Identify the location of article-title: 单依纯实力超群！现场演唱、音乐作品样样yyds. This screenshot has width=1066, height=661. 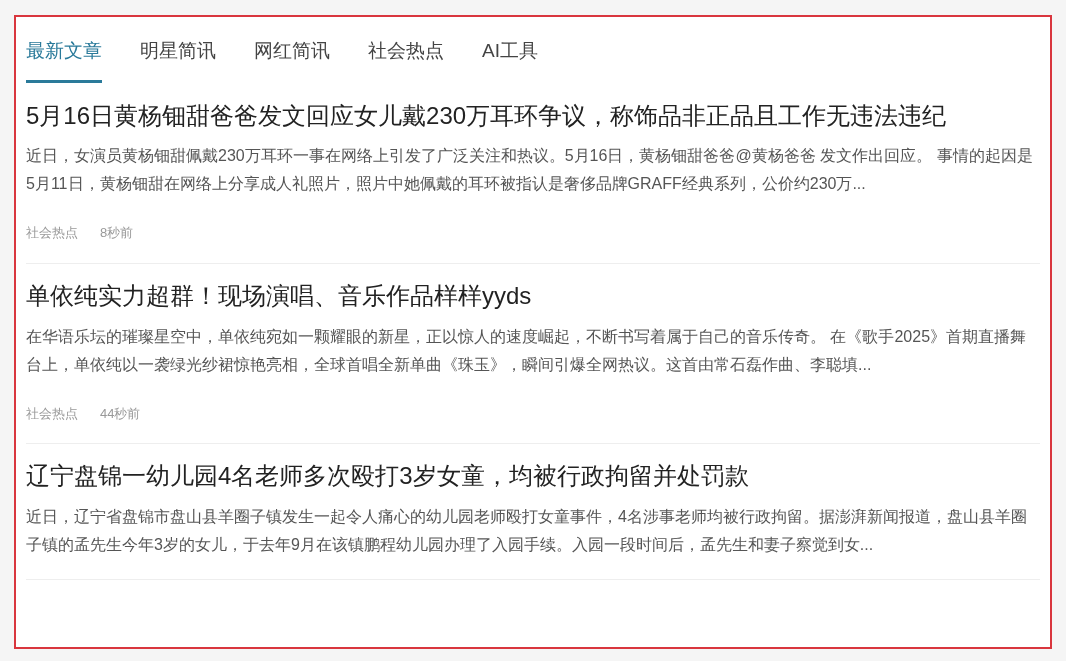
(533, 296).